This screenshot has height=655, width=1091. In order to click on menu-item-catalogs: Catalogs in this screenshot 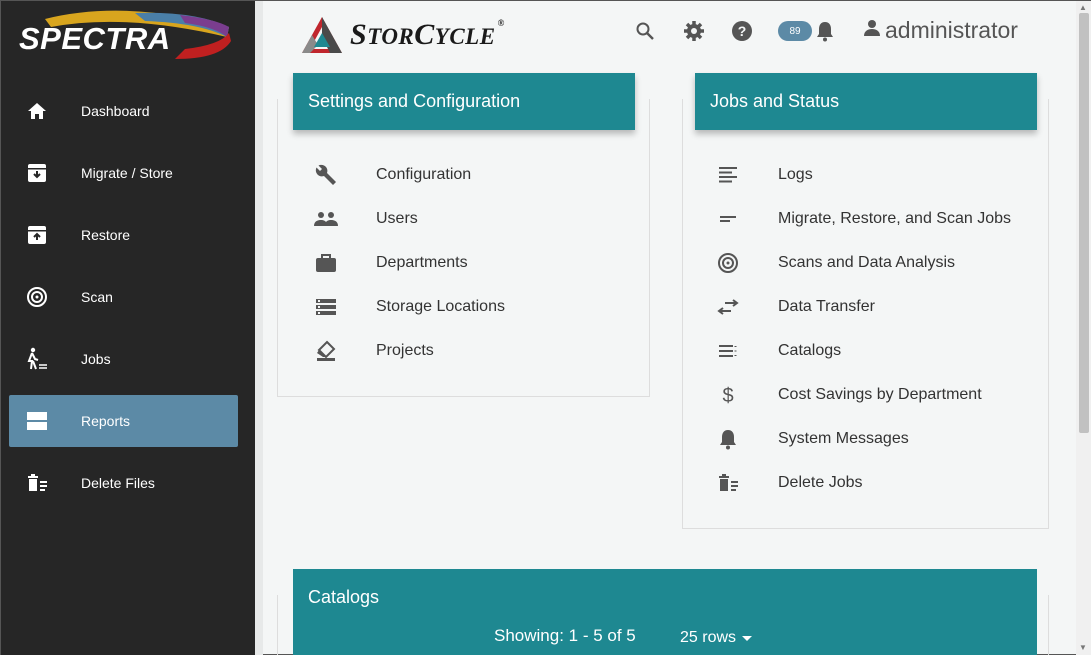, I will do `click(872, 351)`.